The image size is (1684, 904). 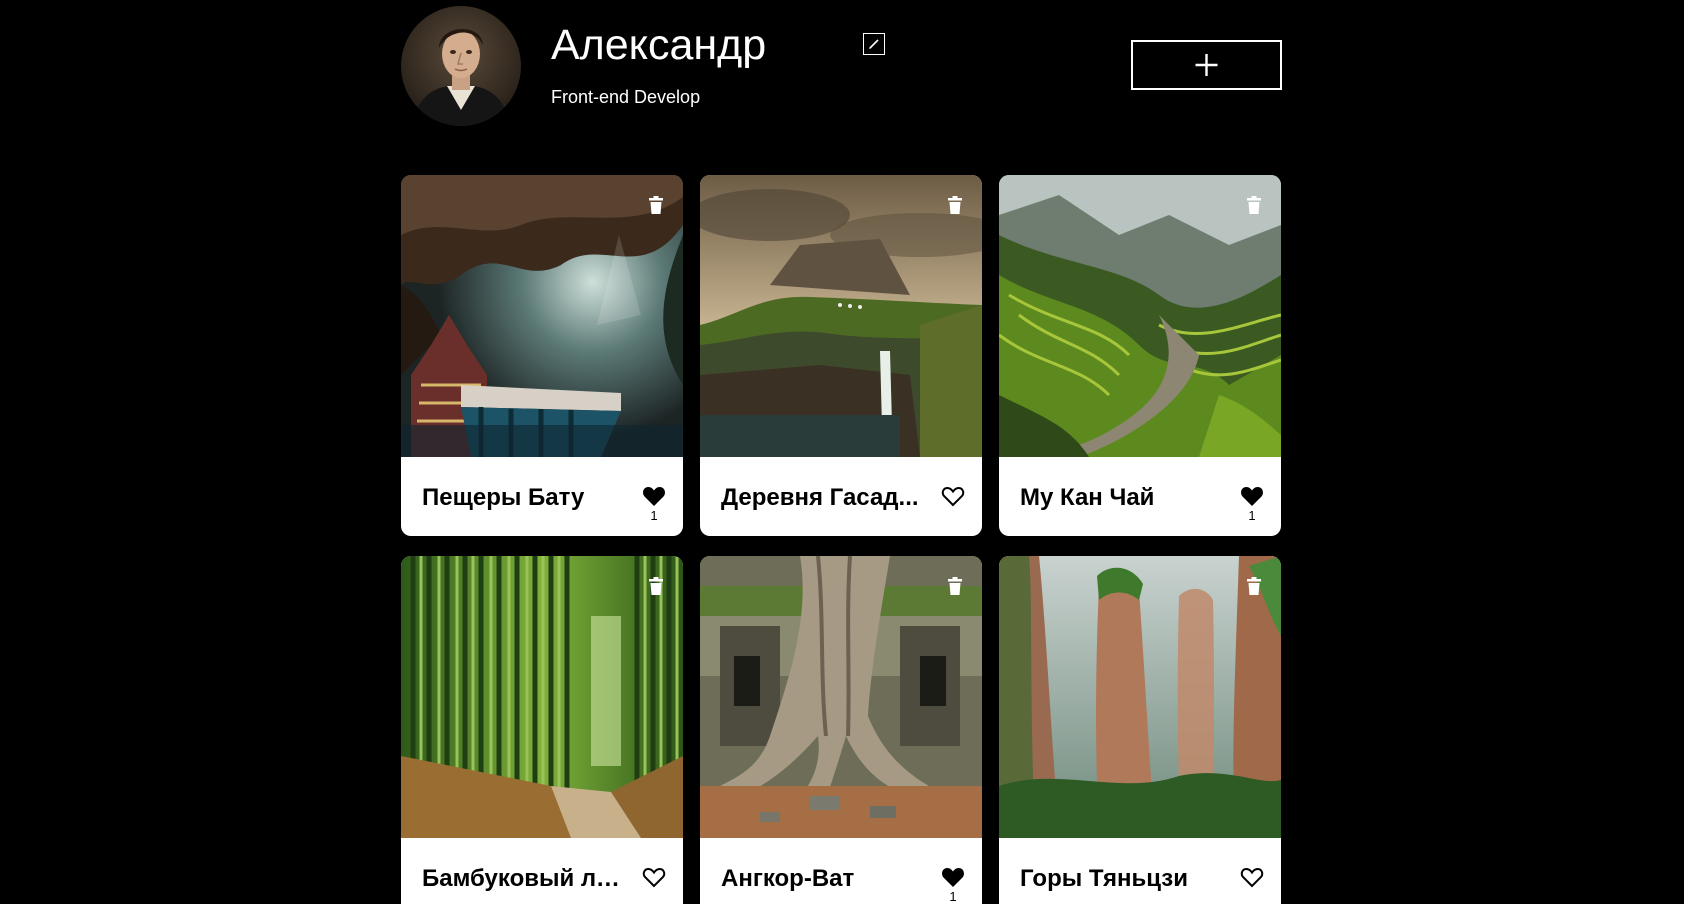 I want to click on edit-profile-button, so click(x=874, y=44).